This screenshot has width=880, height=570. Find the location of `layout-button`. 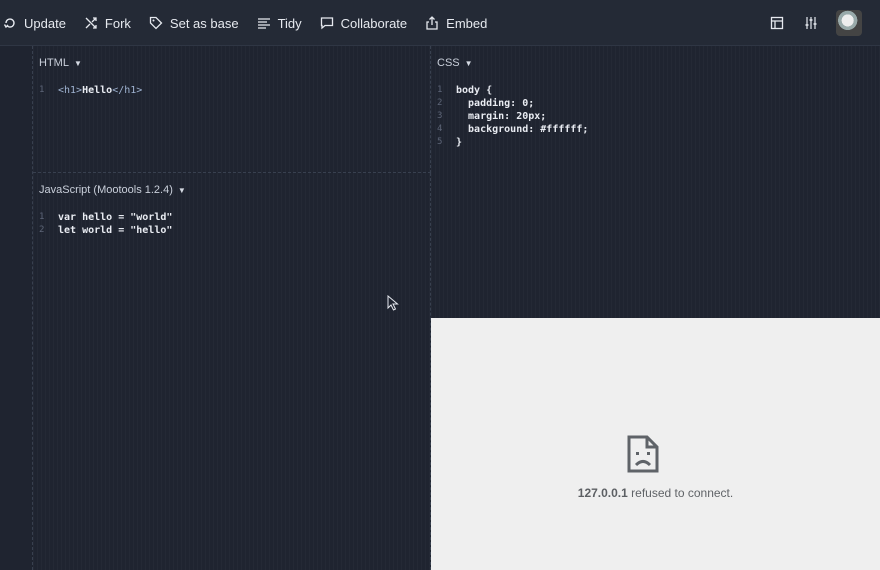

layout-button is located at coordinates (777, 23).